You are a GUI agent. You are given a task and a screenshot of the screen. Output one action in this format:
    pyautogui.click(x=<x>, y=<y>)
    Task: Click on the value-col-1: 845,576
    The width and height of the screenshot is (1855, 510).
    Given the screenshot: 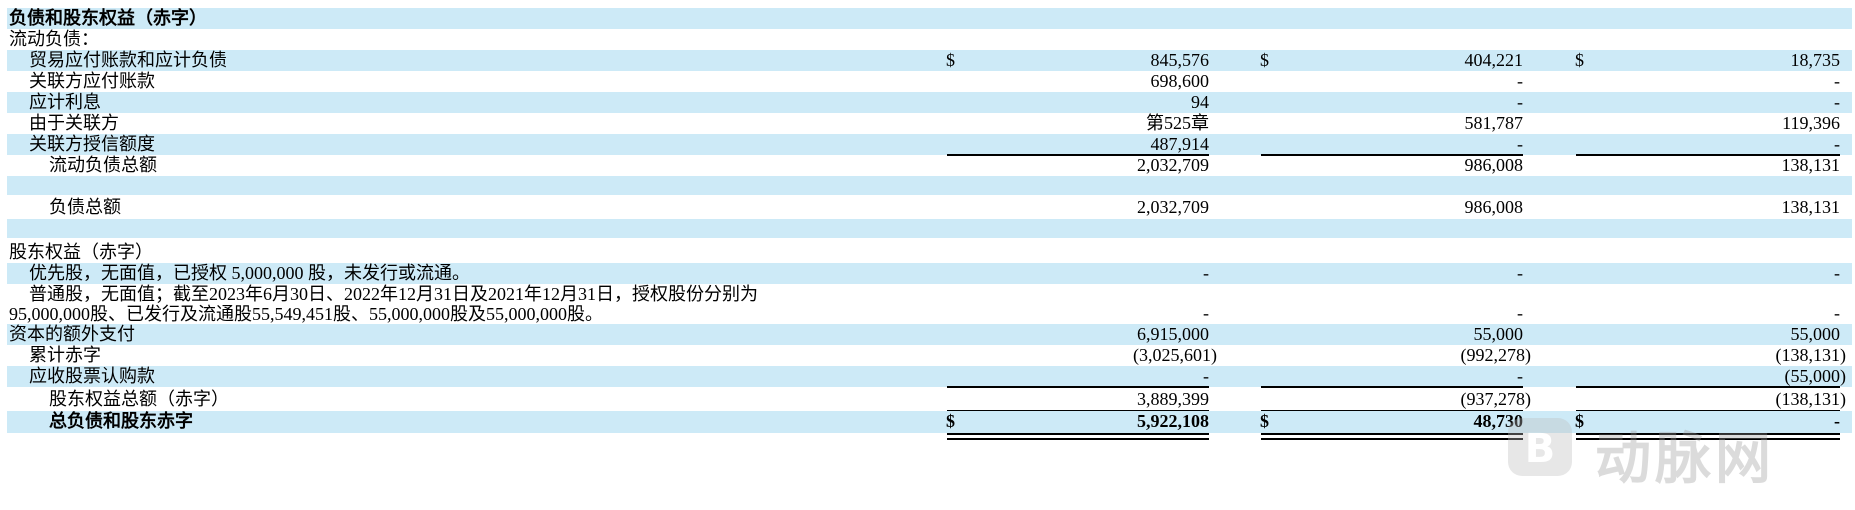 What is the action you would take?
    pyautogui.click(x=1180, y=60)
    